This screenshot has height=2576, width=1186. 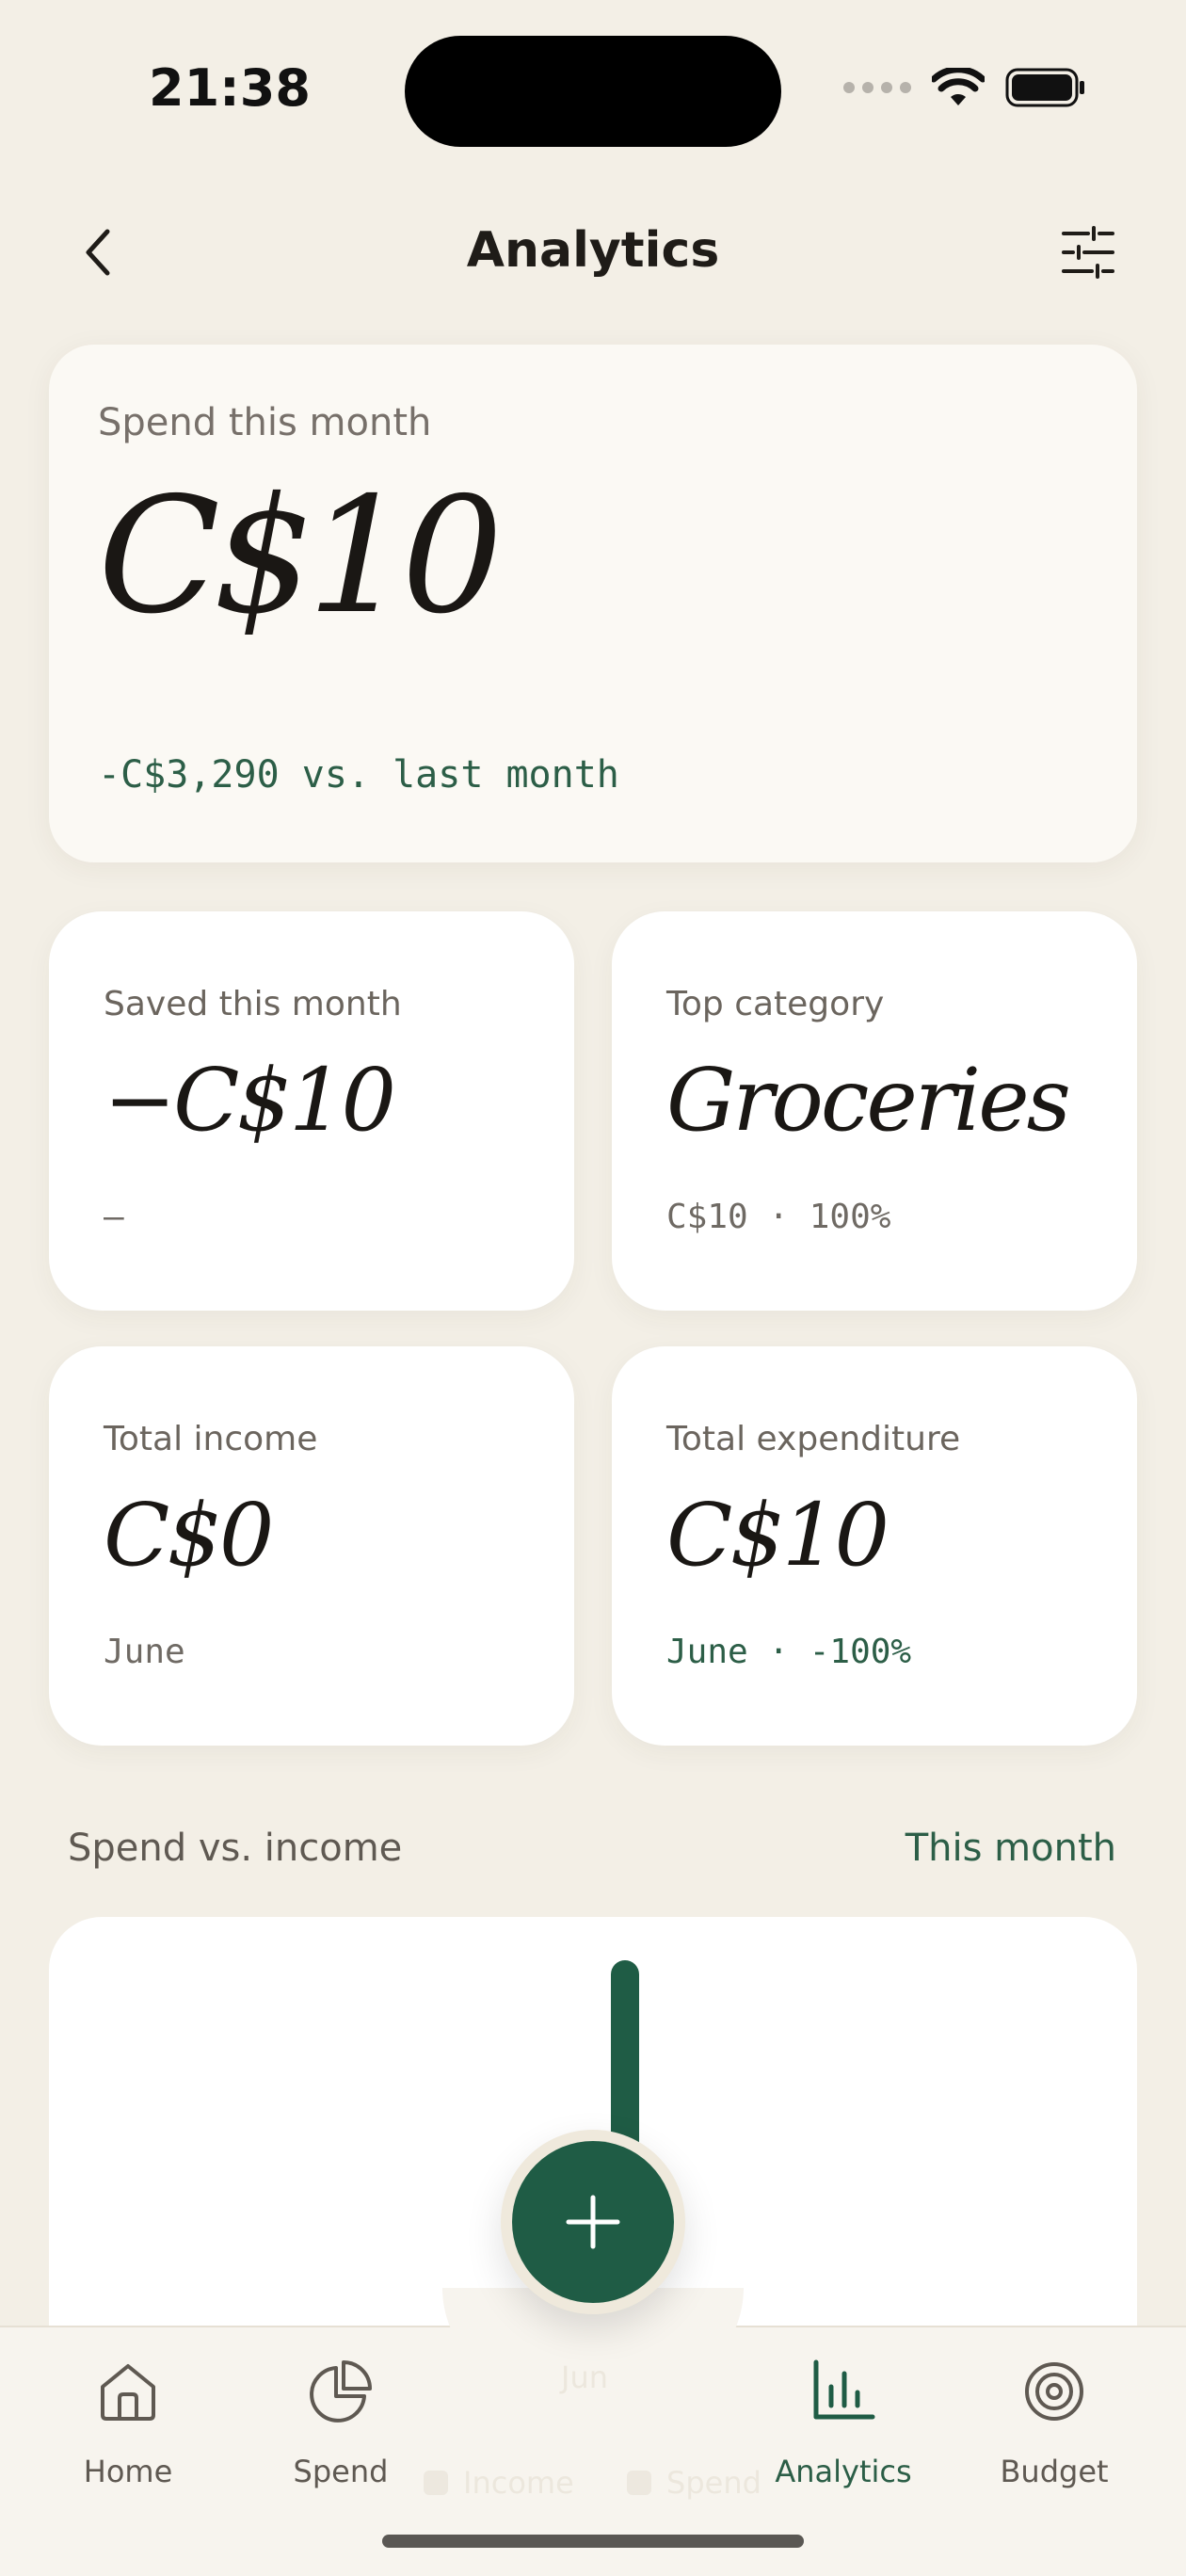 I want to click on bar-chart-icon, so click(x=843, y=2391).